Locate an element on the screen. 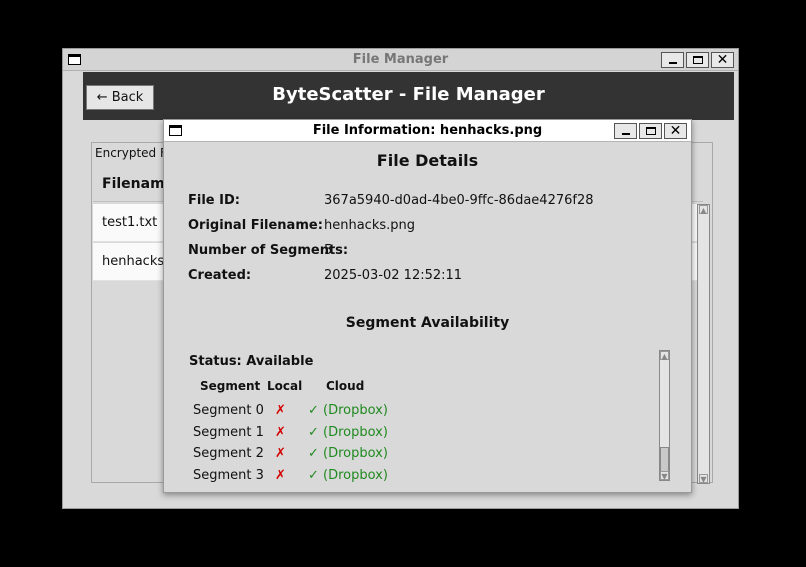  segment-name: Segment 0 is located at coordinates (228, 410).